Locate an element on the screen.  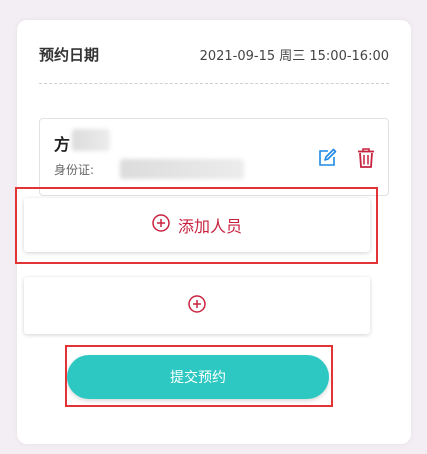
dashed-divider is located at coordinates (214, 83).